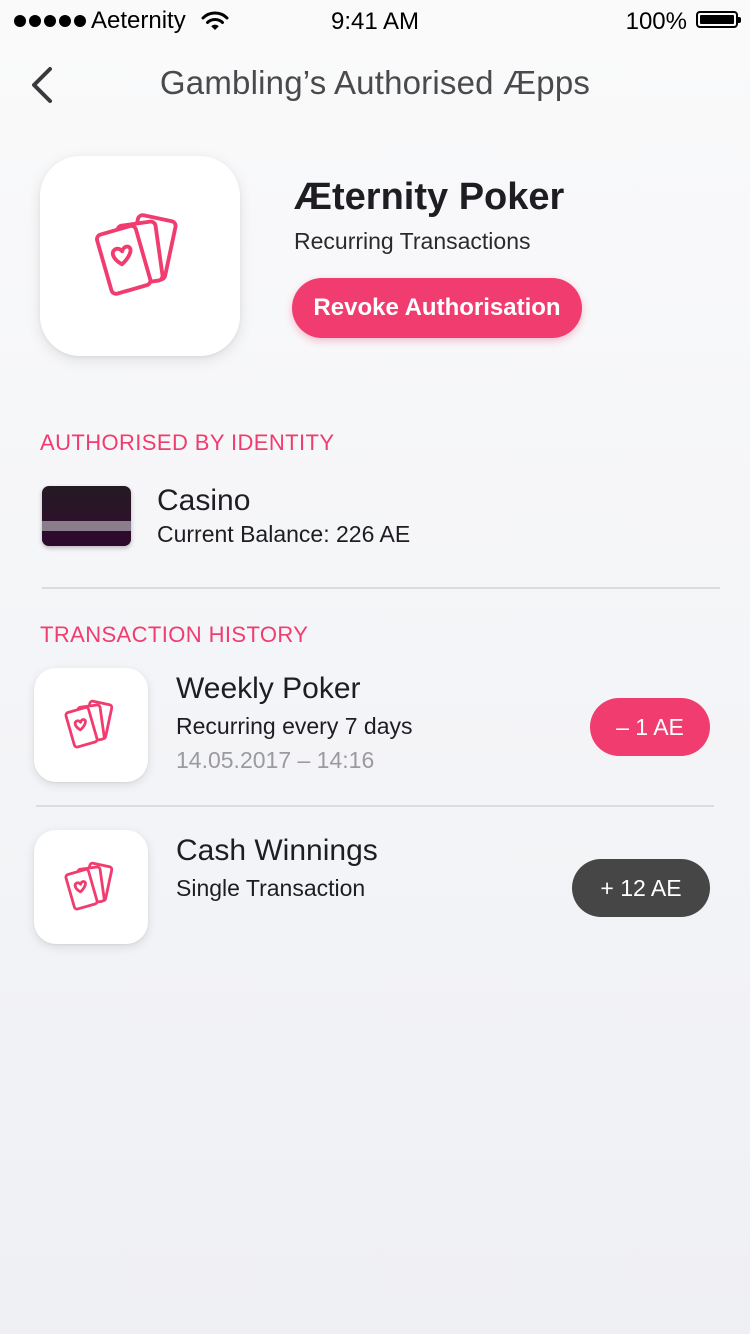  What do you see at coordinates (294, 726) in the screenshot?
I see `transaction-subtitle: Recurring every 7 days` at bounding box center [294, 726].